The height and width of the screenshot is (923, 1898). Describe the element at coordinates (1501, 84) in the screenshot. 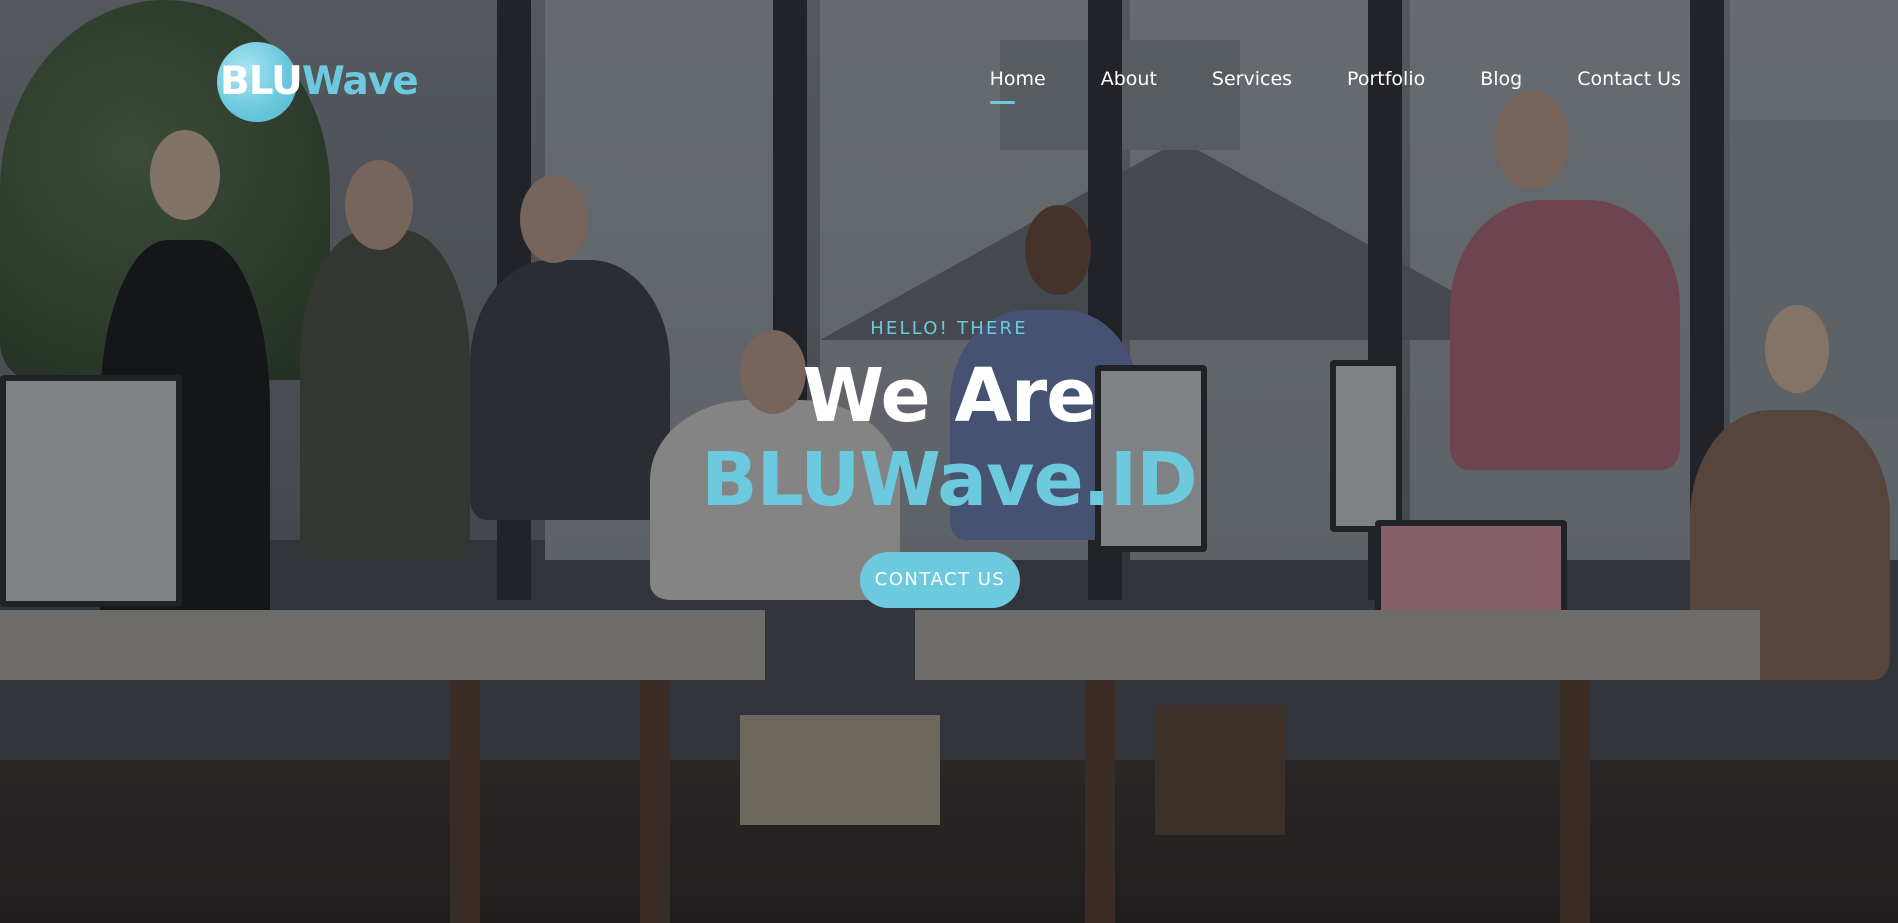

I see `nav-item-blog: Blog` at that location.